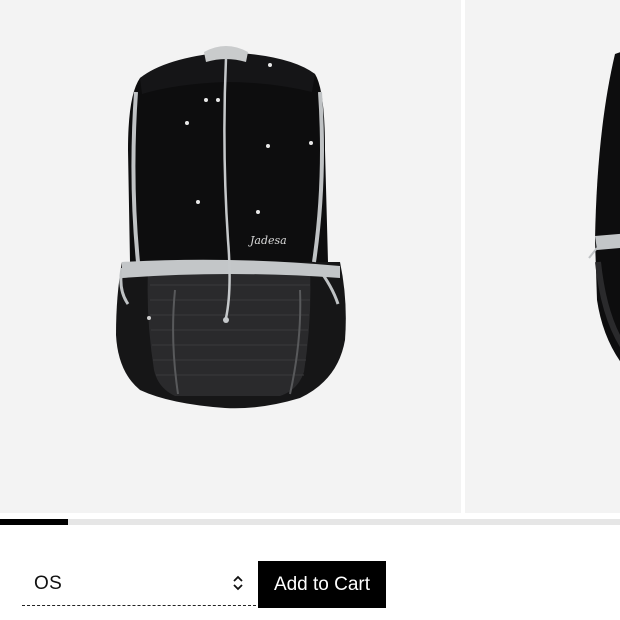  I want to click on backpack-side-image, so click(604, 207).